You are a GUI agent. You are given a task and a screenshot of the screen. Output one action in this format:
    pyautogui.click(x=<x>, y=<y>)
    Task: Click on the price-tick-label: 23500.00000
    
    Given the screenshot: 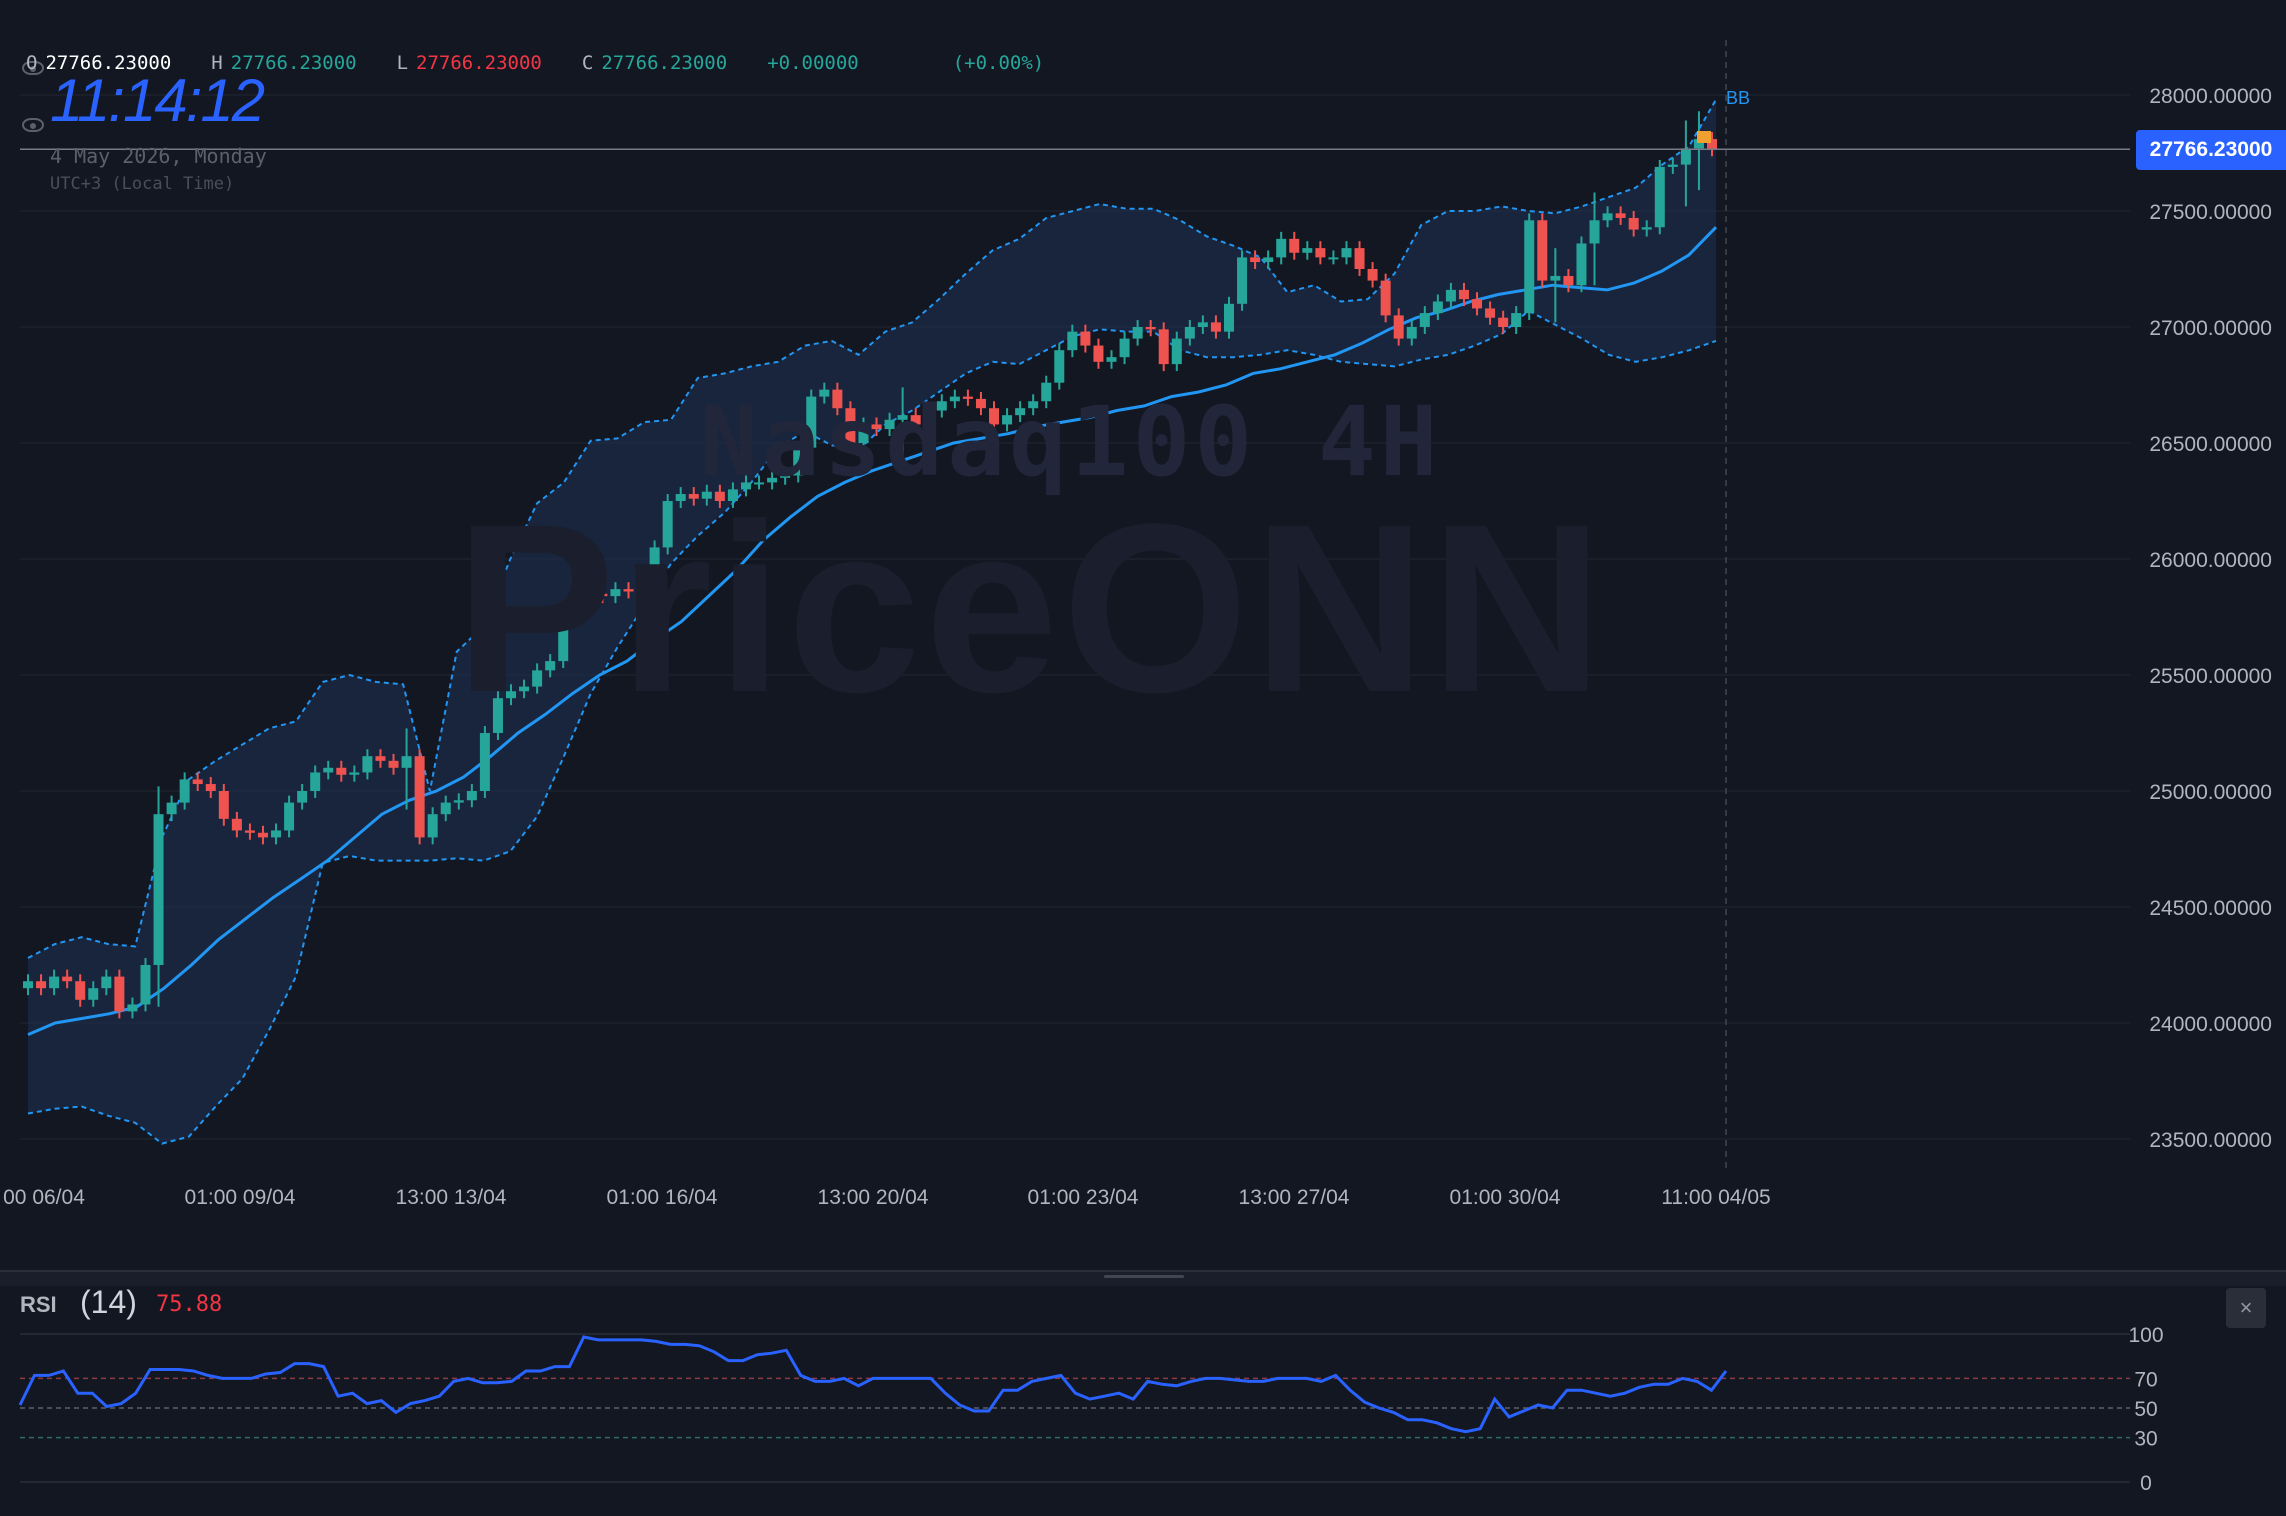 What is the action you would take?
    pyautogui.click(x=2210, y=1140)
    